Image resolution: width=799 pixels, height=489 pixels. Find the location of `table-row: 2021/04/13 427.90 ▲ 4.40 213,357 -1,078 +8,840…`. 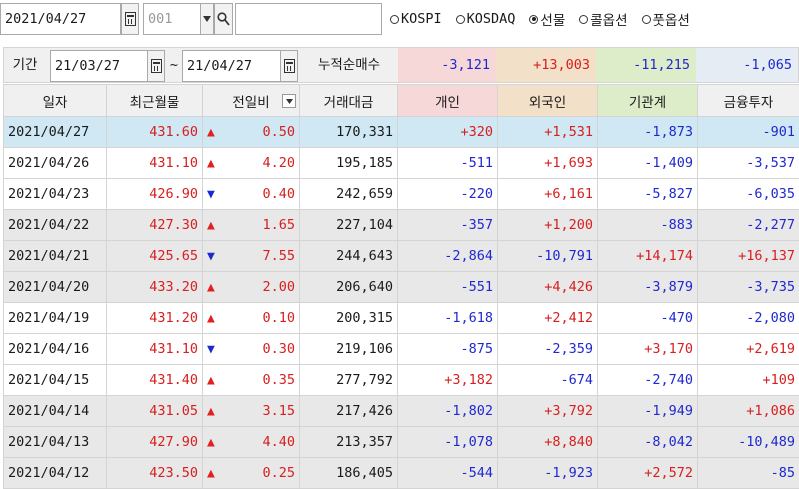

table-row: 2021/04/13 427.90 ▲ 4.40 213,357 -1,078 +8,840… is located at coordinates (401, 442).